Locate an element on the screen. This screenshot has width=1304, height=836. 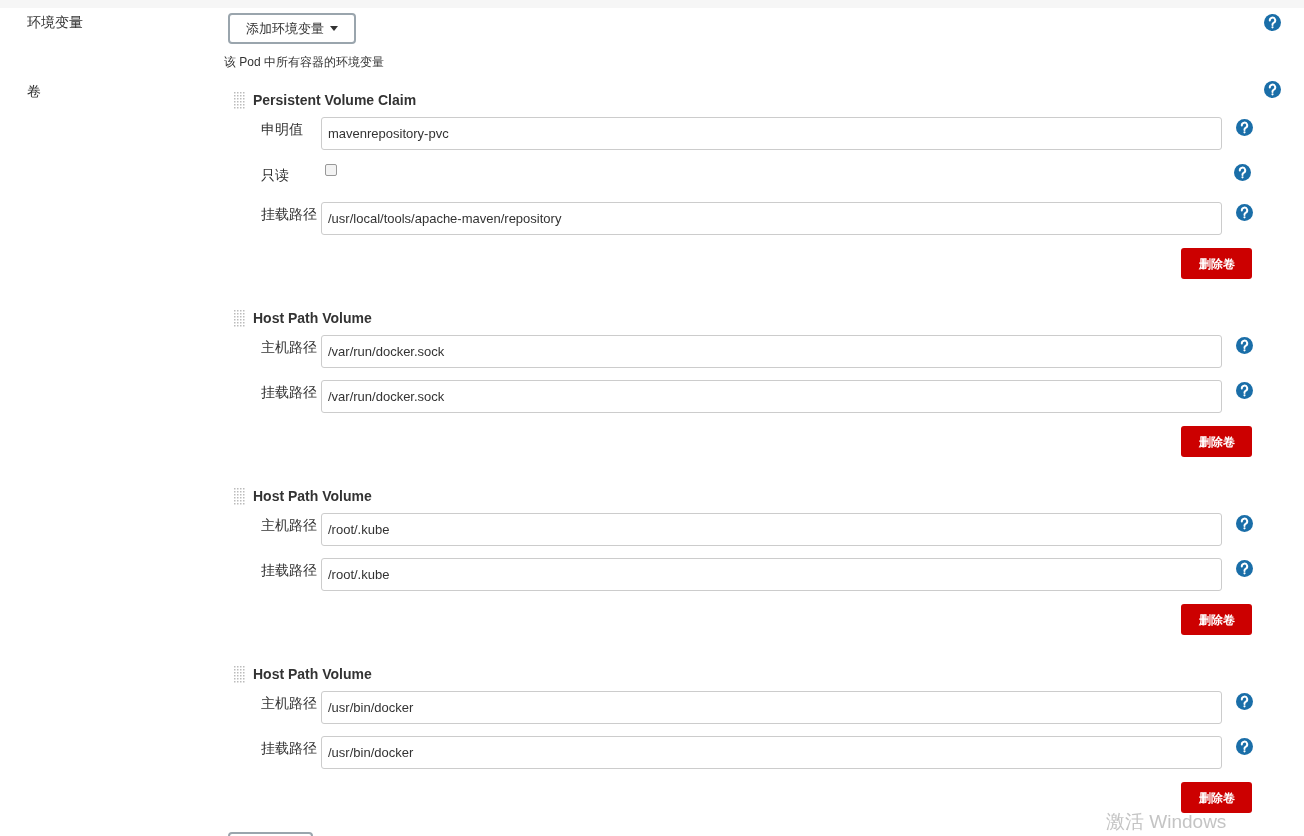
volume-title: Persistent Volume Claim is located at coordinates (335, 100).